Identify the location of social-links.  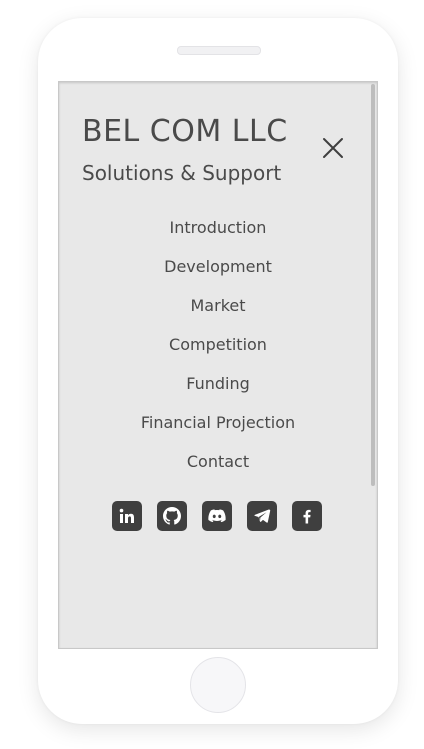
(217, 516).